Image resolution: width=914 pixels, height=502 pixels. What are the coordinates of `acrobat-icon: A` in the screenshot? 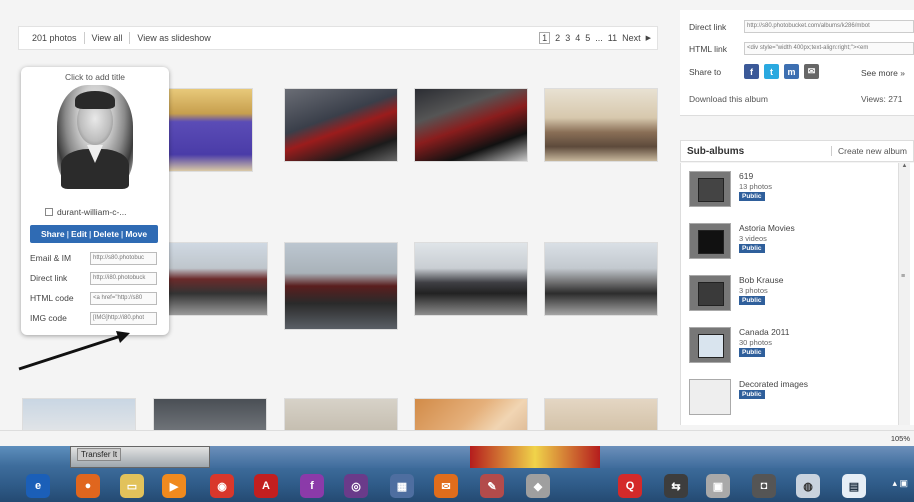 It's located at (266, 486).